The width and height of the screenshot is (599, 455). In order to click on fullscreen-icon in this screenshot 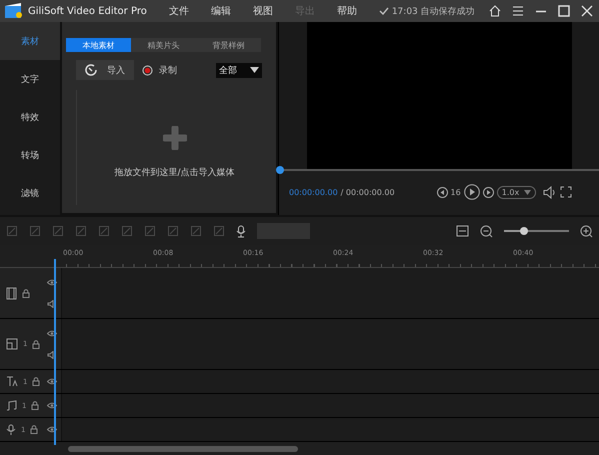, I will do `click(566, 192)`.